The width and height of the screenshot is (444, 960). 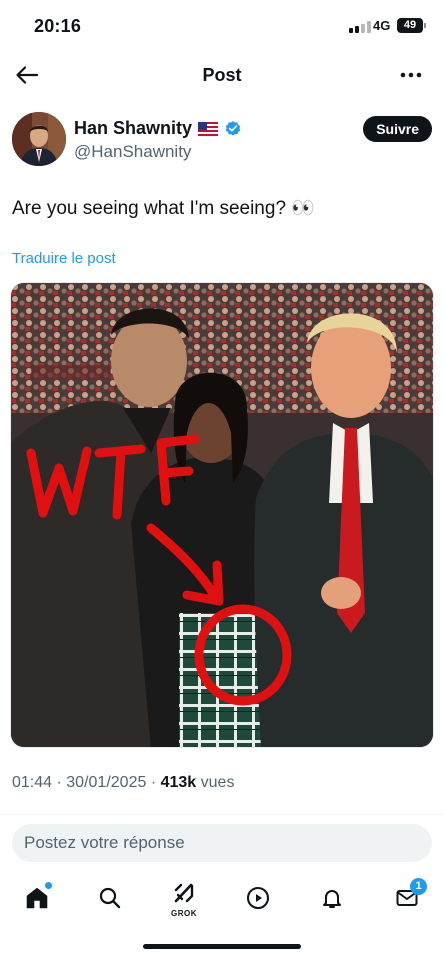 I want to click on views-label: vues, so click(x=217, y=782).